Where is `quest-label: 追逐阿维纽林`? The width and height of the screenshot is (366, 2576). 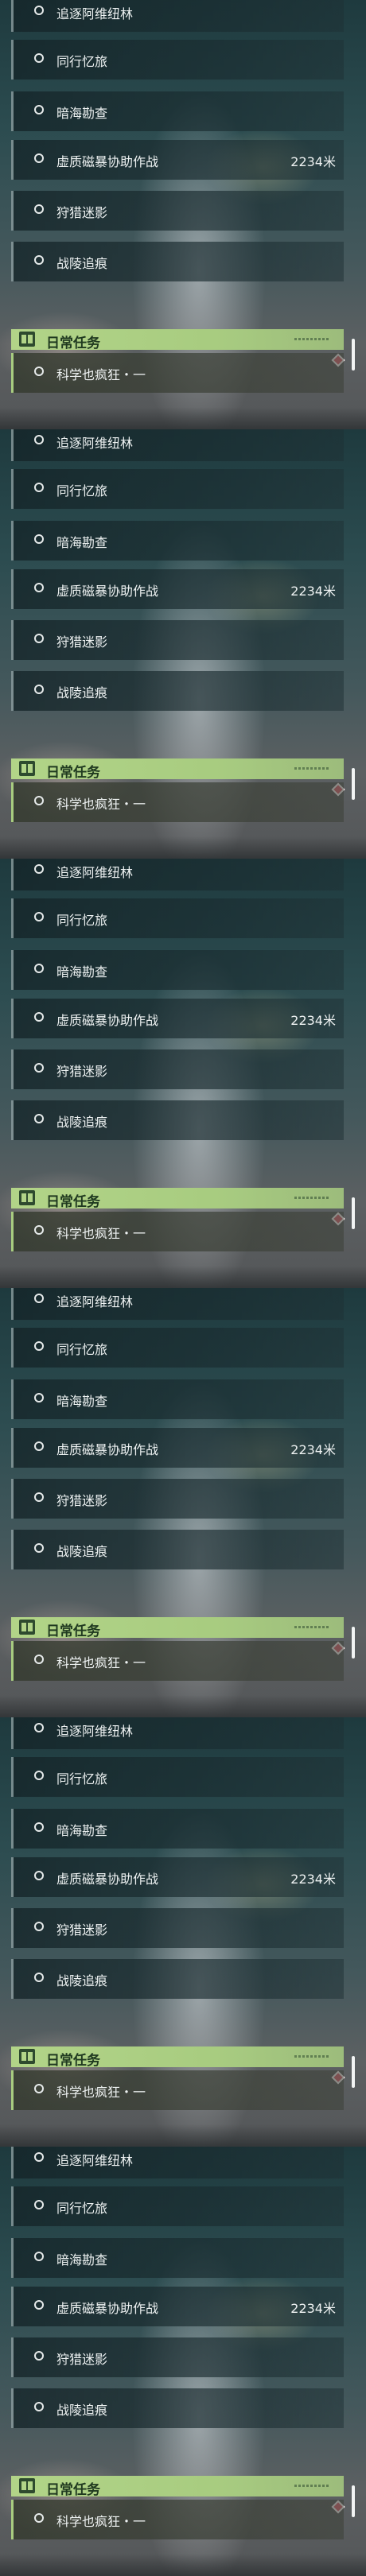 quest-label: 追逐阿维纽林 is located at coordinates (95, 1301).